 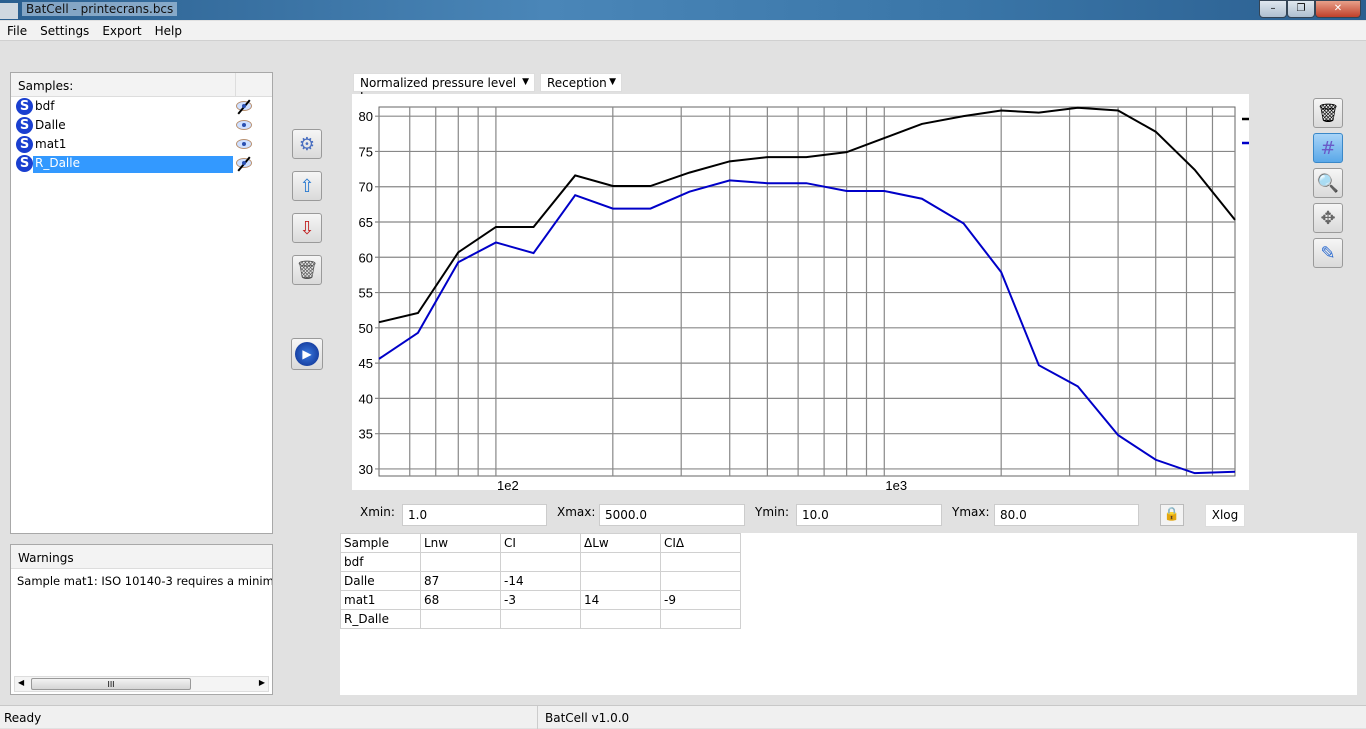 I want to click on column-header: Lnw, so click(x=461, y=543).